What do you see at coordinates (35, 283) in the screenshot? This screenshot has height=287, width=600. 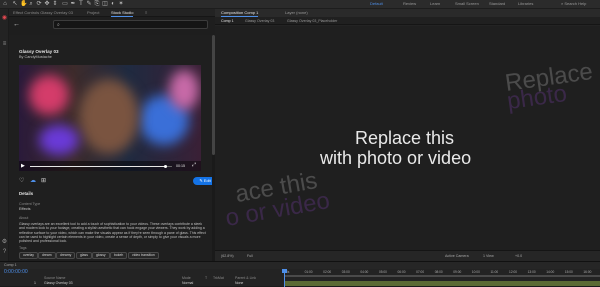 I see `layer-index: 1` at bounding box center [35, 283].